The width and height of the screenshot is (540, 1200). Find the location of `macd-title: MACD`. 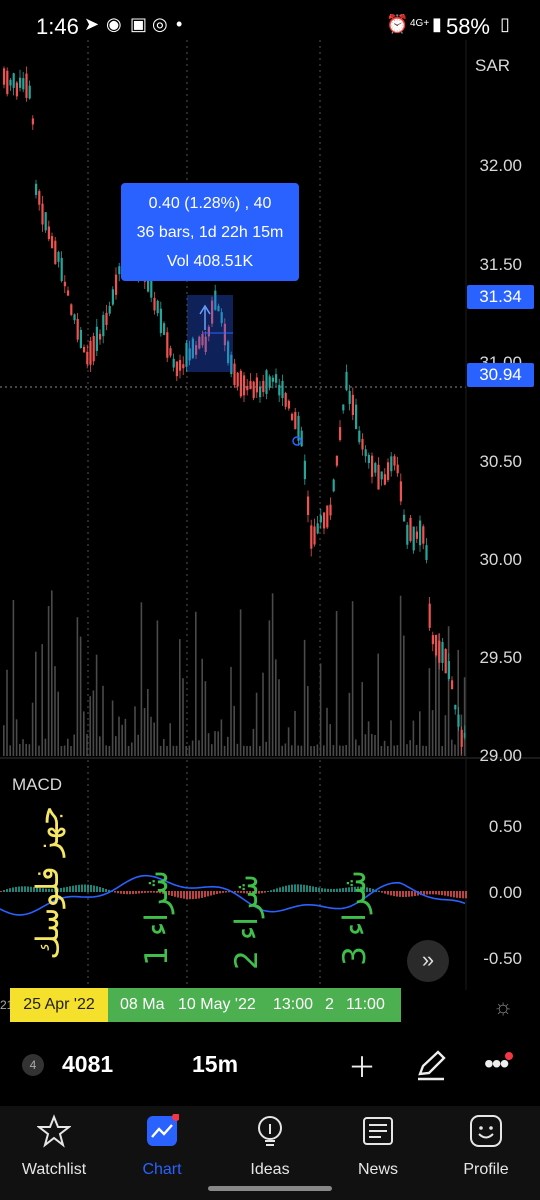

macd-title: MACD is located at coordinates (37, 785).